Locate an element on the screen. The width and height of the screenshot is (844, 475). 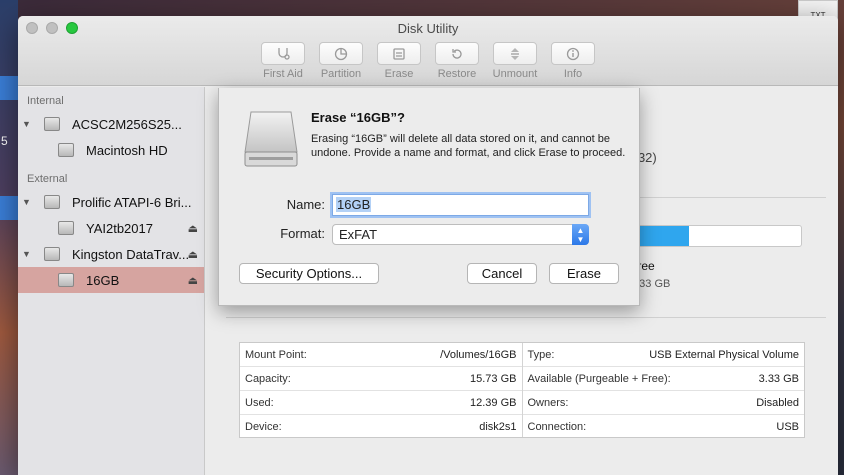
info-row-device: Device: disk2s1 is located at coordinates (381, 427).